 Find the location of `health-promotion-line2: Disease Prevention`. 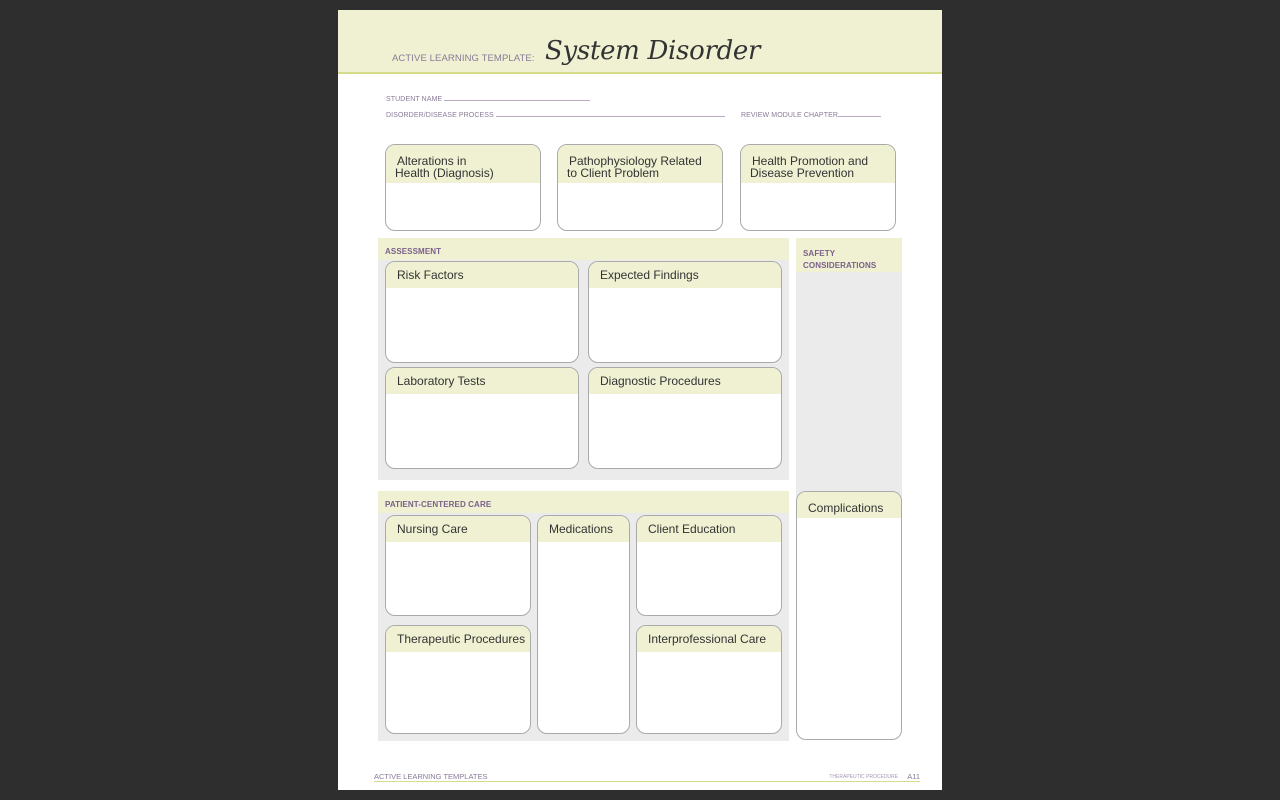

health-promotion-line2: Disease Prevention is located at coordinates (802, 173).